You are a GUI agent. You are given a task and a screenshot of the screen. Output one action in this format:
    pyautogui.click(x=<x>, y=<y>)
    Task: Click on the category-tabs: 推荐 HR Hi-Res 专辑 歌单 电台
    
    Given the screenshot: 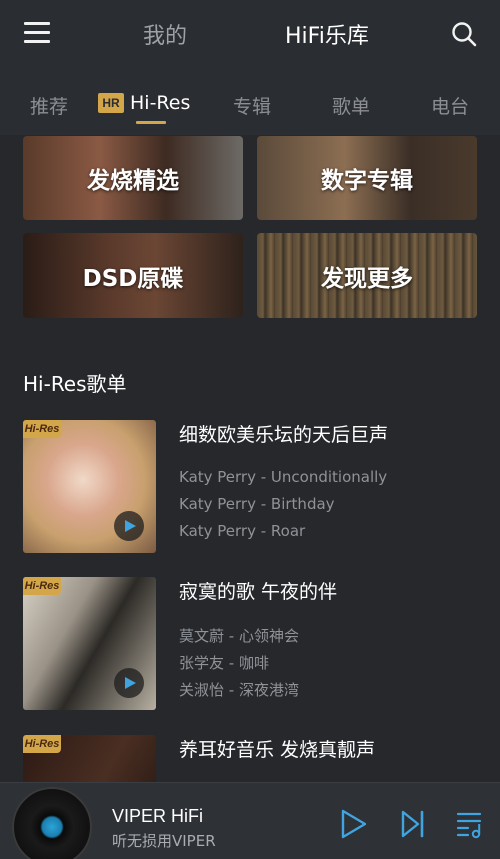 What is the action you would take?
    pyautogui.click(x=250, y=102)
    